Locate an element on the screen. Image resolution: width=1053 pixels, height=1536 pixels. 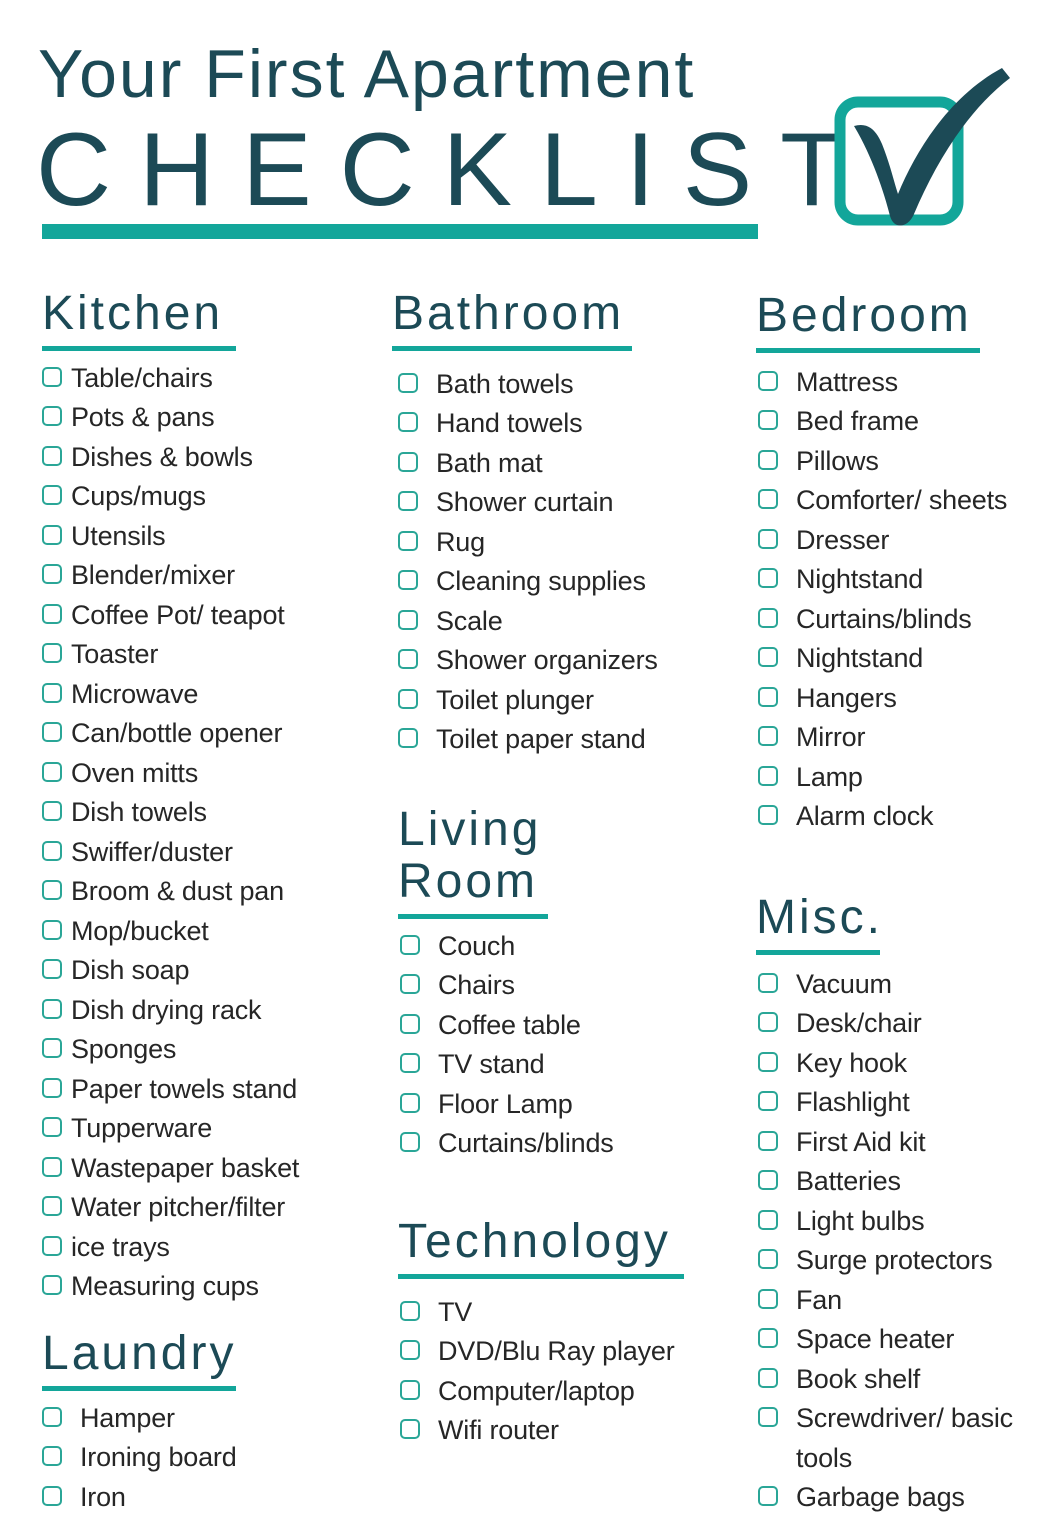
checklist-item: Alarm clock is located at coordinates (902, 817).